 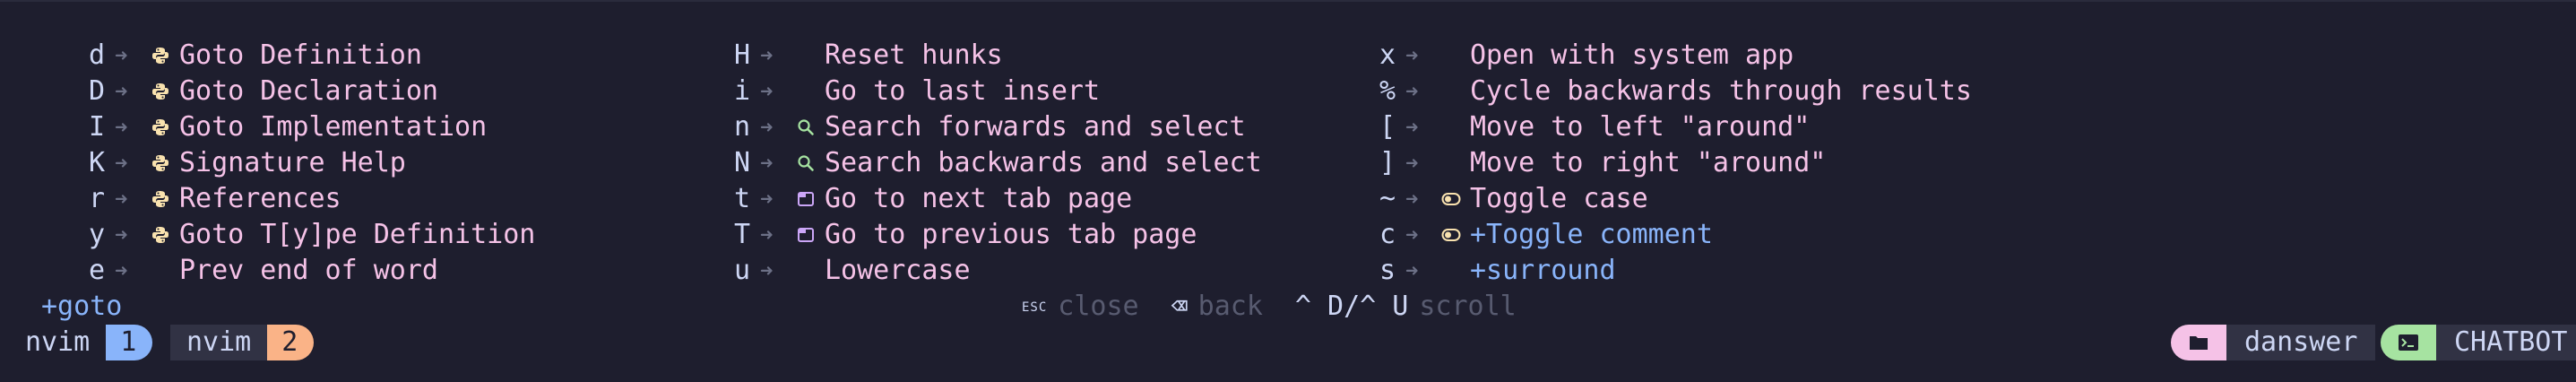 I want to click on hint-key-scroll: ^ D/^ U, so click(x=1351, y=306).